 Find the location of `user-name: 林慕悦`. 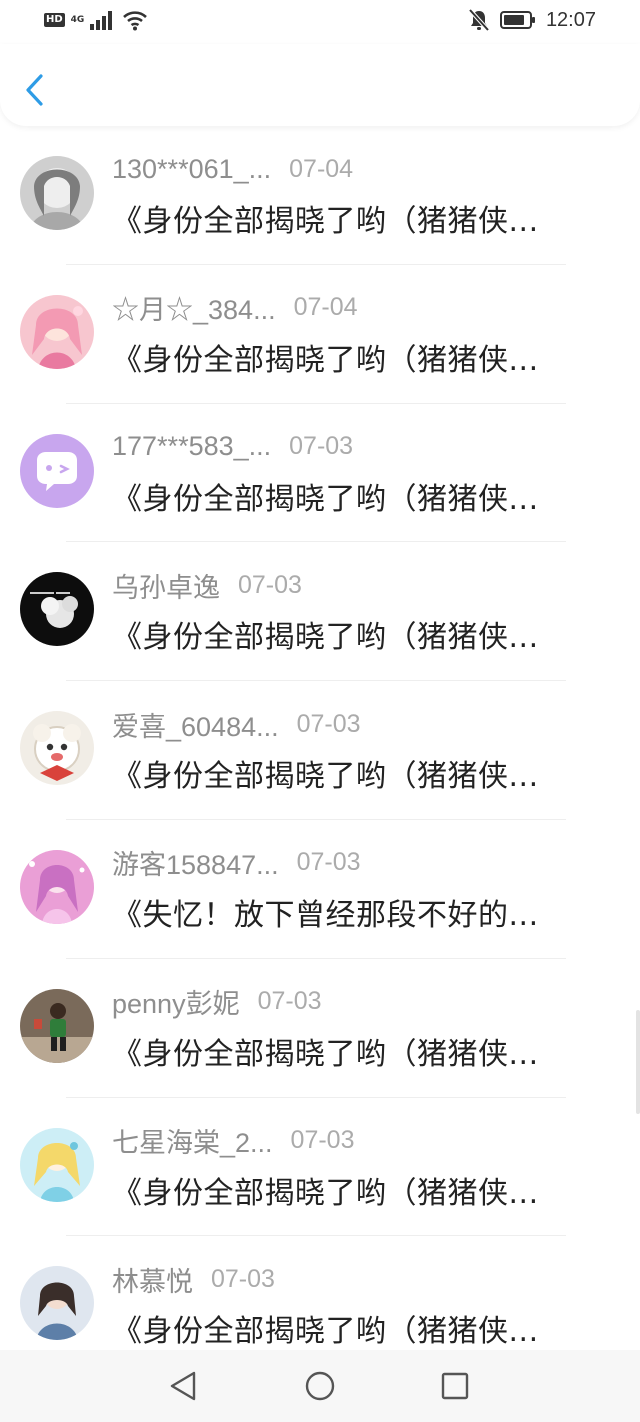

user-name: 林慕悦 is located at coordinates (152, 1281).